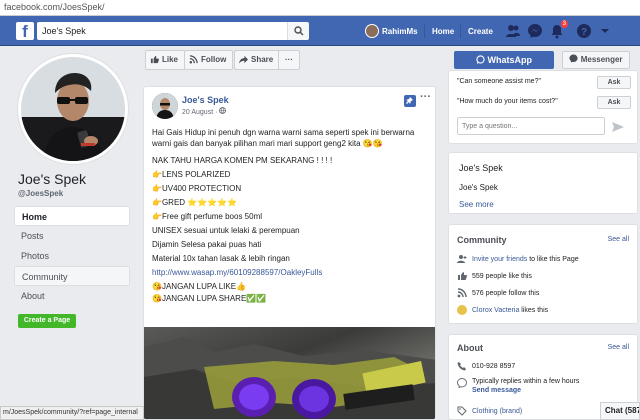 This screenshot has width=640, height=420. I want to click on author-photo-illustration, so click(165, 106).